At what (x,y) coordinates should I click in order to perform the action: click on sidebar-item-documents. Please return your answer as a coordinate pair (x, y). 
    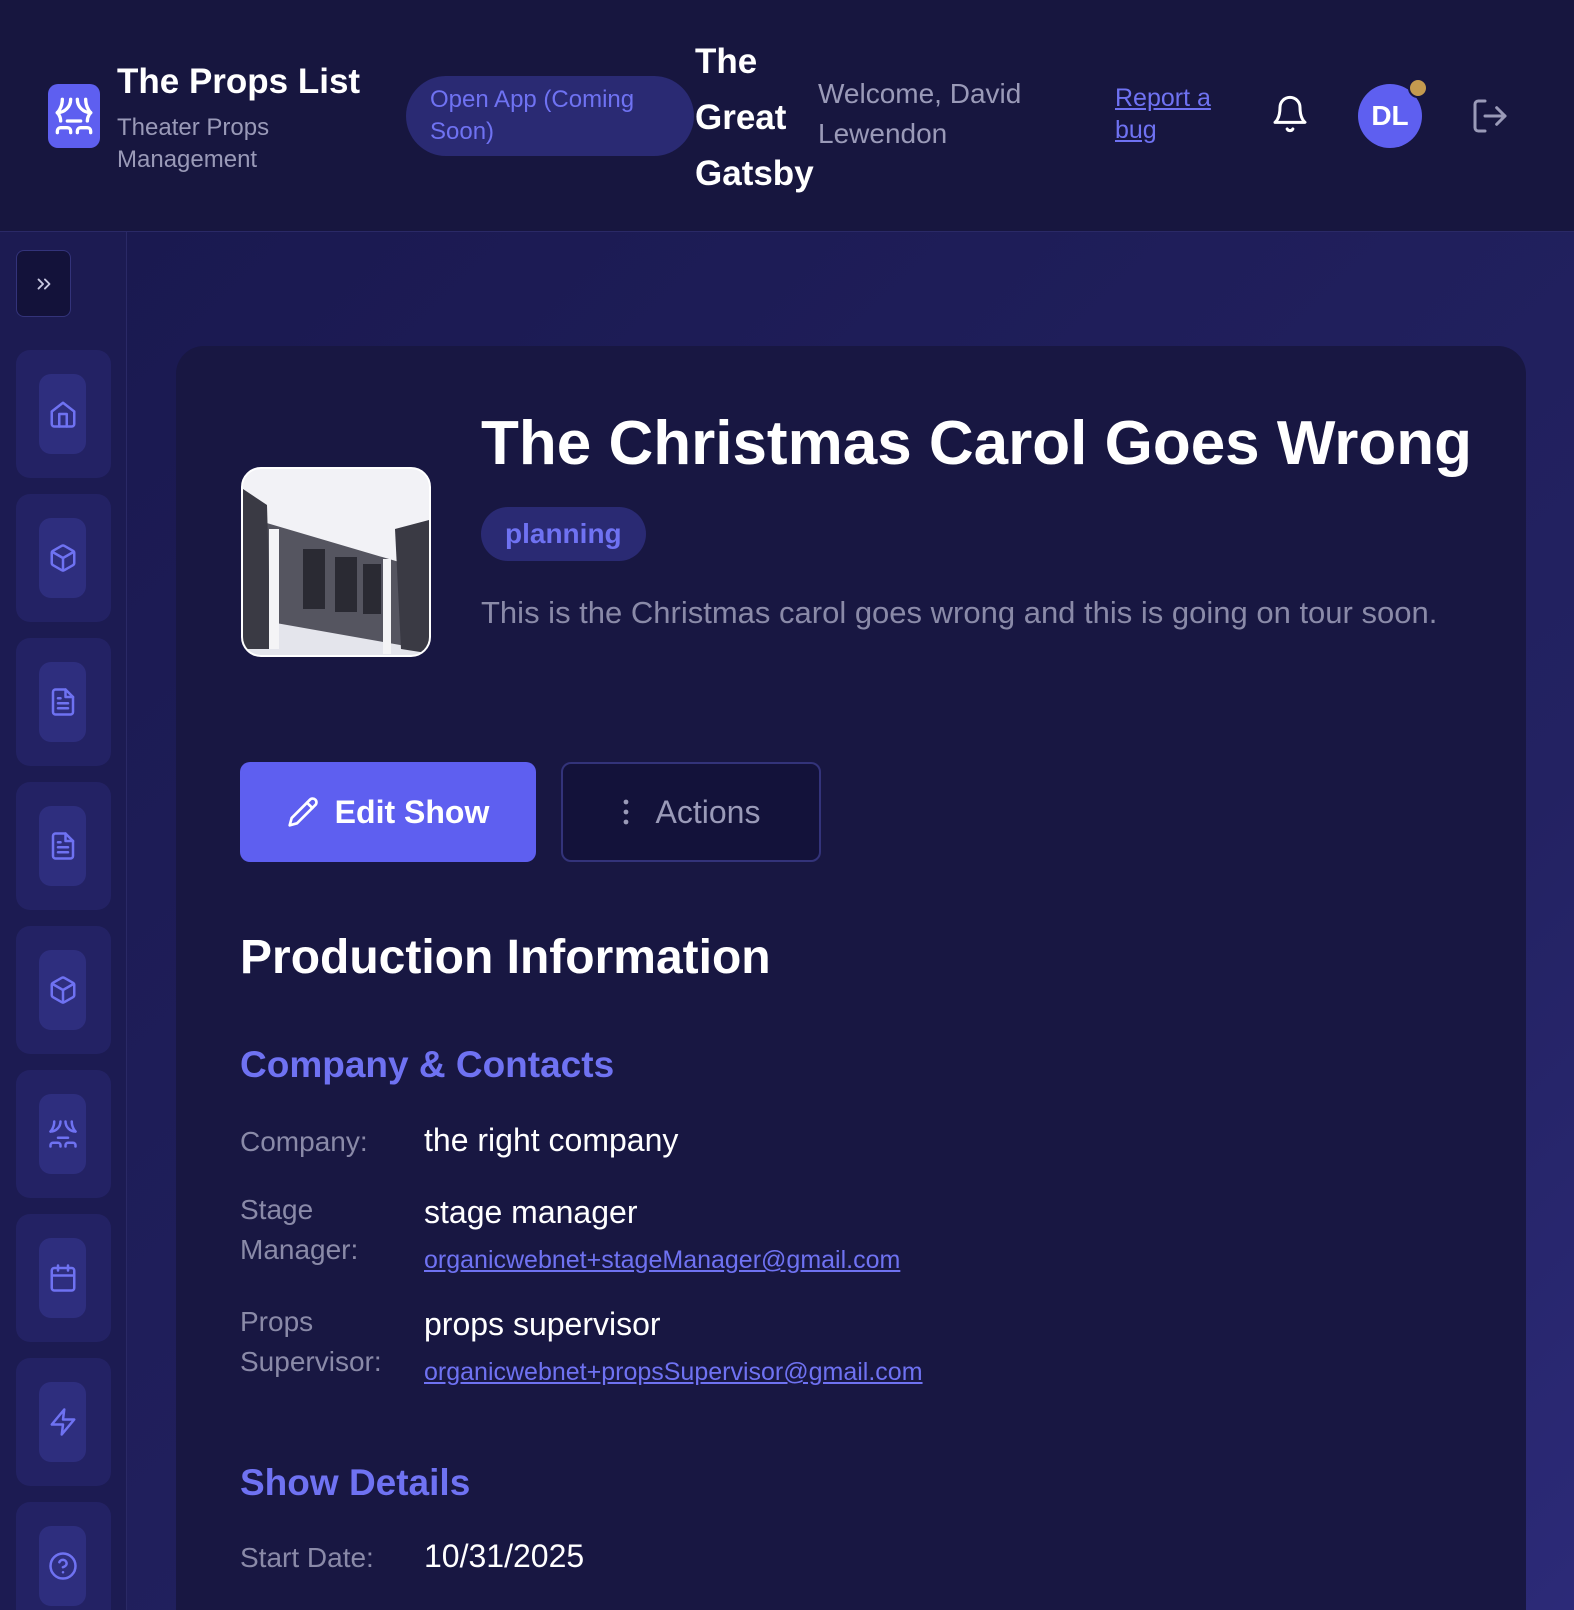
    Looking at the image, I should click on (63, 702).